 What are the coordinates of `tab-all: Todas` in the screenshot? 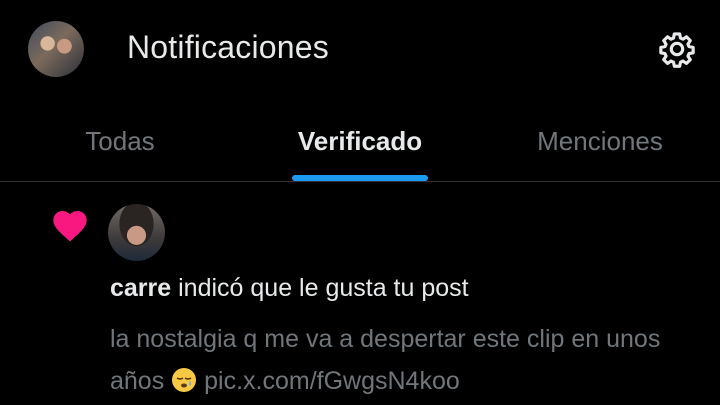 It's located at (120, 141).